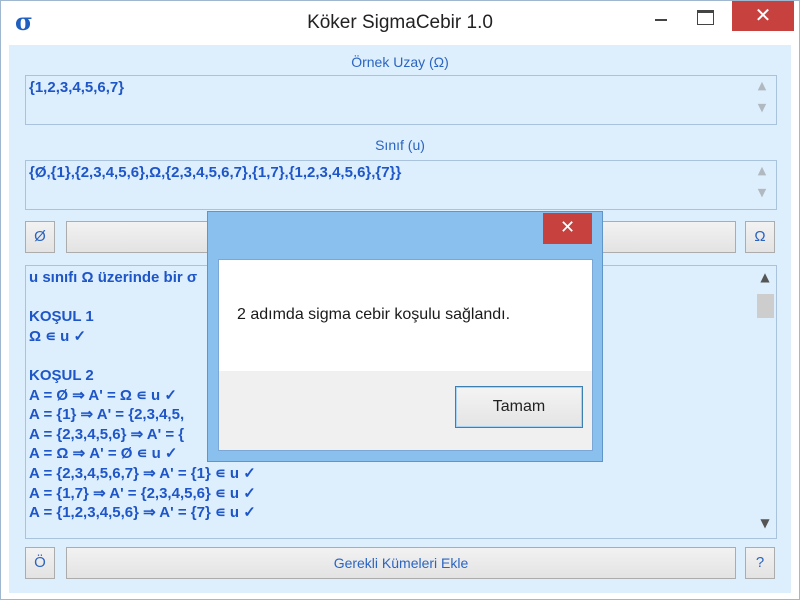  Describe the element at coordinates (401, 100) in the screenshot. I see `sample-space-input: {1,2,3,4,5,6,7} ▲ ▼` at that location.